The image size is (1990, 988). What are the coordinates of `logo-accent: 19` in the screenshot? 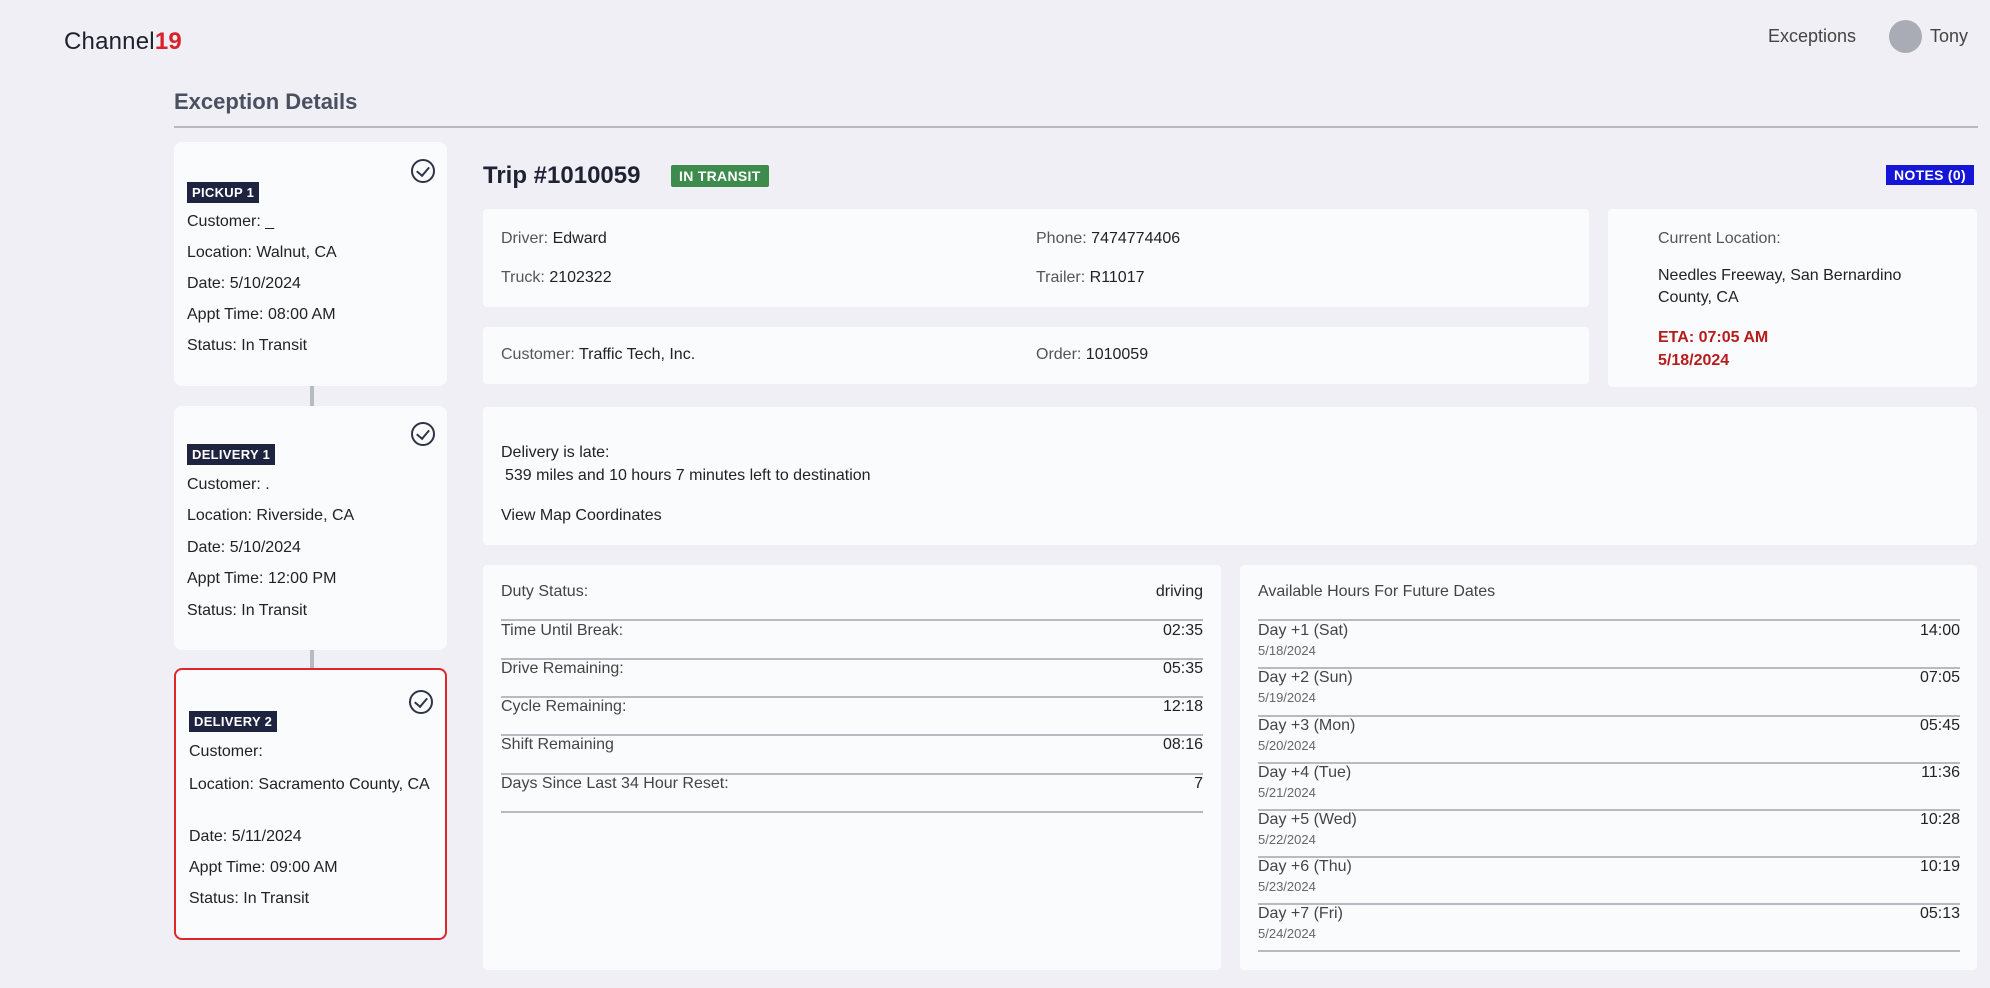 It's located at (168, 41).